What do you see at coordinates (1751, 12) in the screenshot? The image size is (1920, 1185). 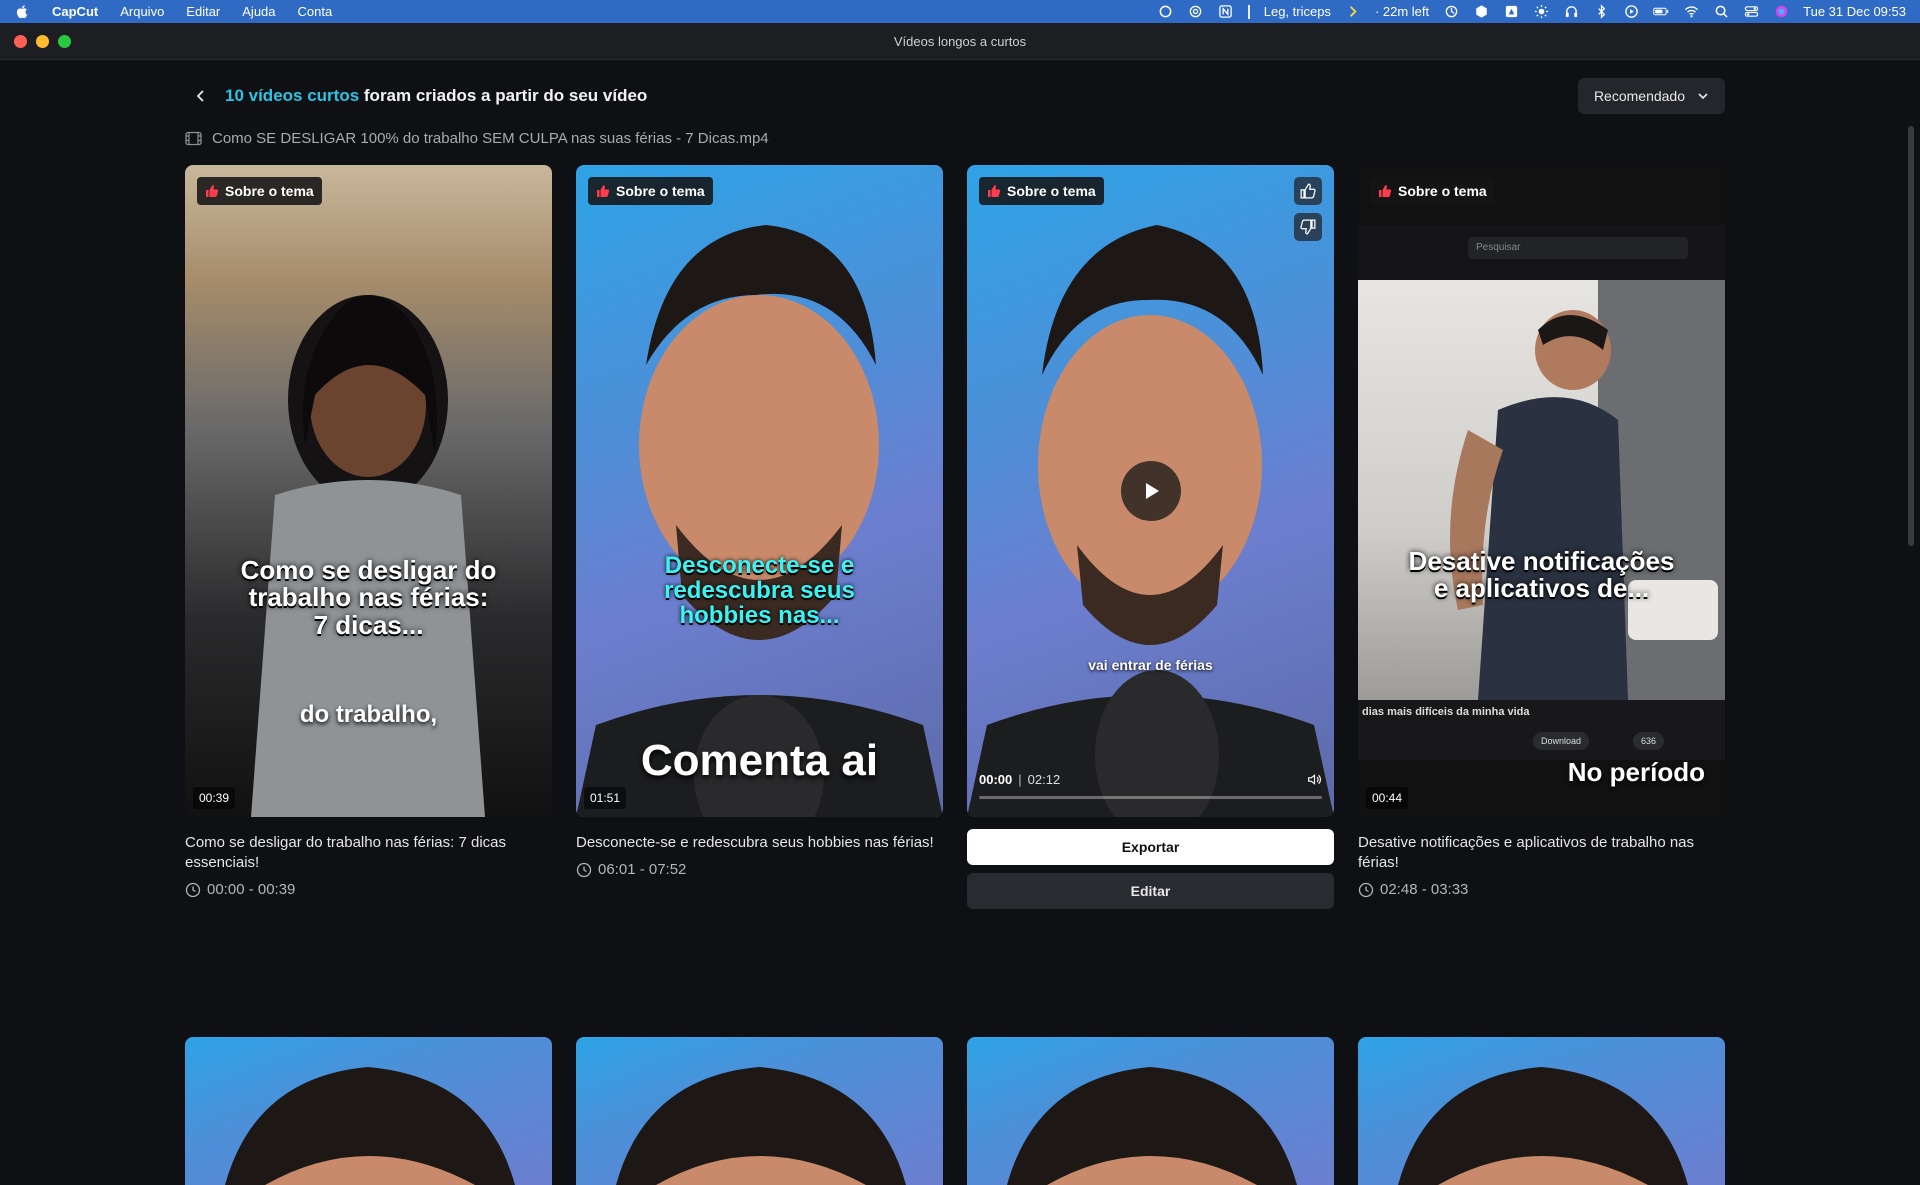 I see `control-center-icon` at bounding box center [1751, 12].